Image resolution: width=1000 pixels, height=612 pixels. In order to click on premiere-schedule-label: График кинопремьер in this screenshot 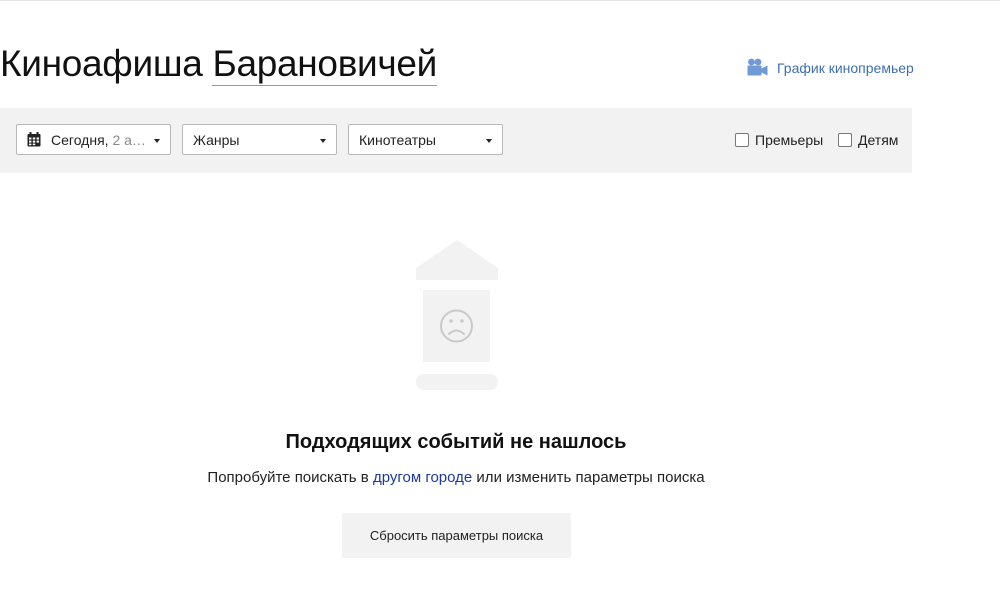, I will do `click(845, 67)`.